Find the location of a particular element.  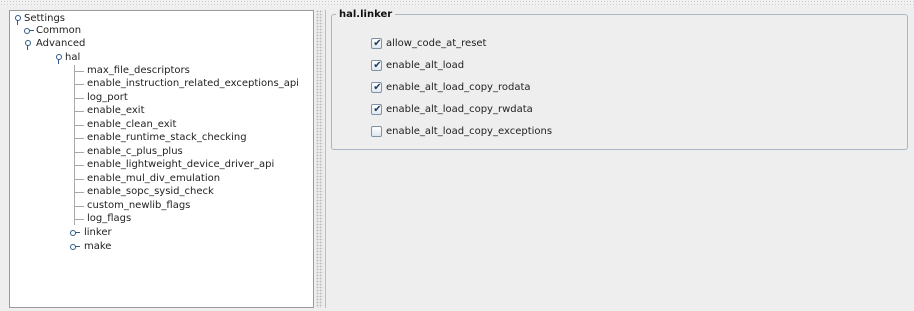

tree-node-common: Common is located at coordinates (52, 31).